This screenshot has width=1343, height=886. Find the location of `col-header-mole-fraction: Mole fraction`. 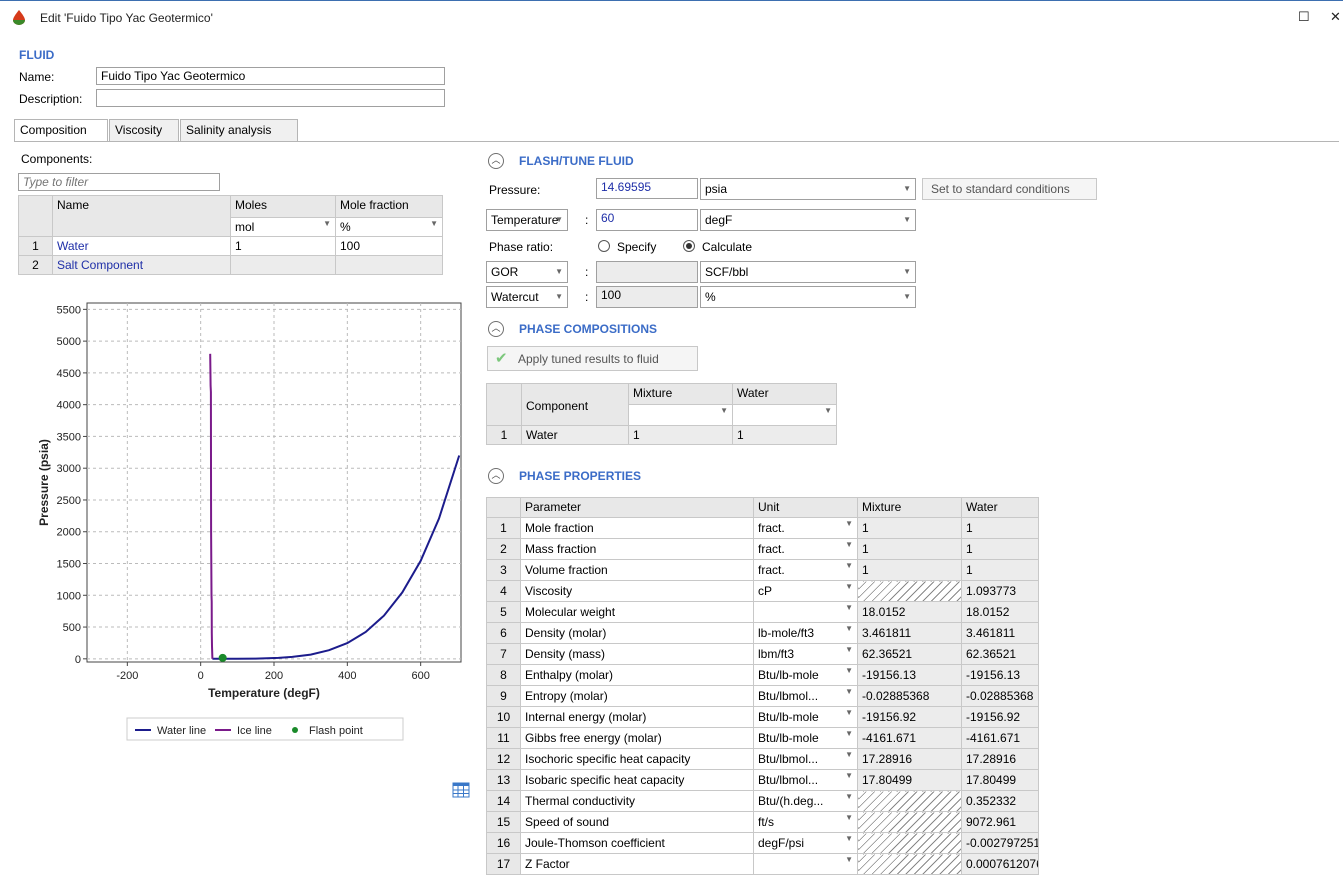

col-header-mole-fraction: Mole fraction is located at coordinates (389, 206).